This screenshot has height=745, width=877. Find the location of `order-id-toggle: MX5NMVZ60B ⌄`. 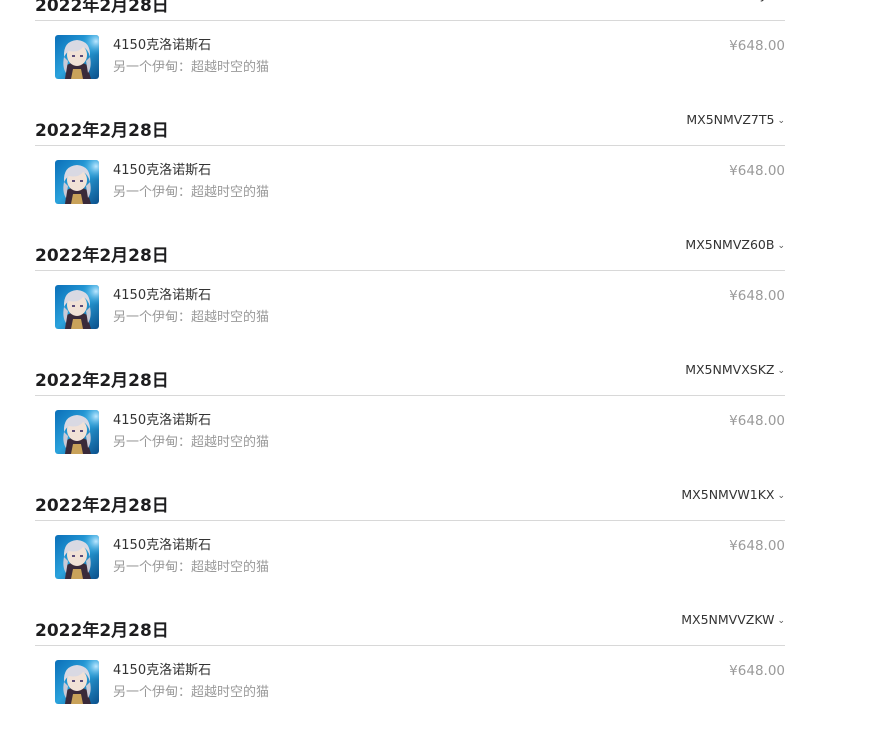

order-id-toggle: MX5NMVZ60B ⌄ is located at coordinates (735, 245).